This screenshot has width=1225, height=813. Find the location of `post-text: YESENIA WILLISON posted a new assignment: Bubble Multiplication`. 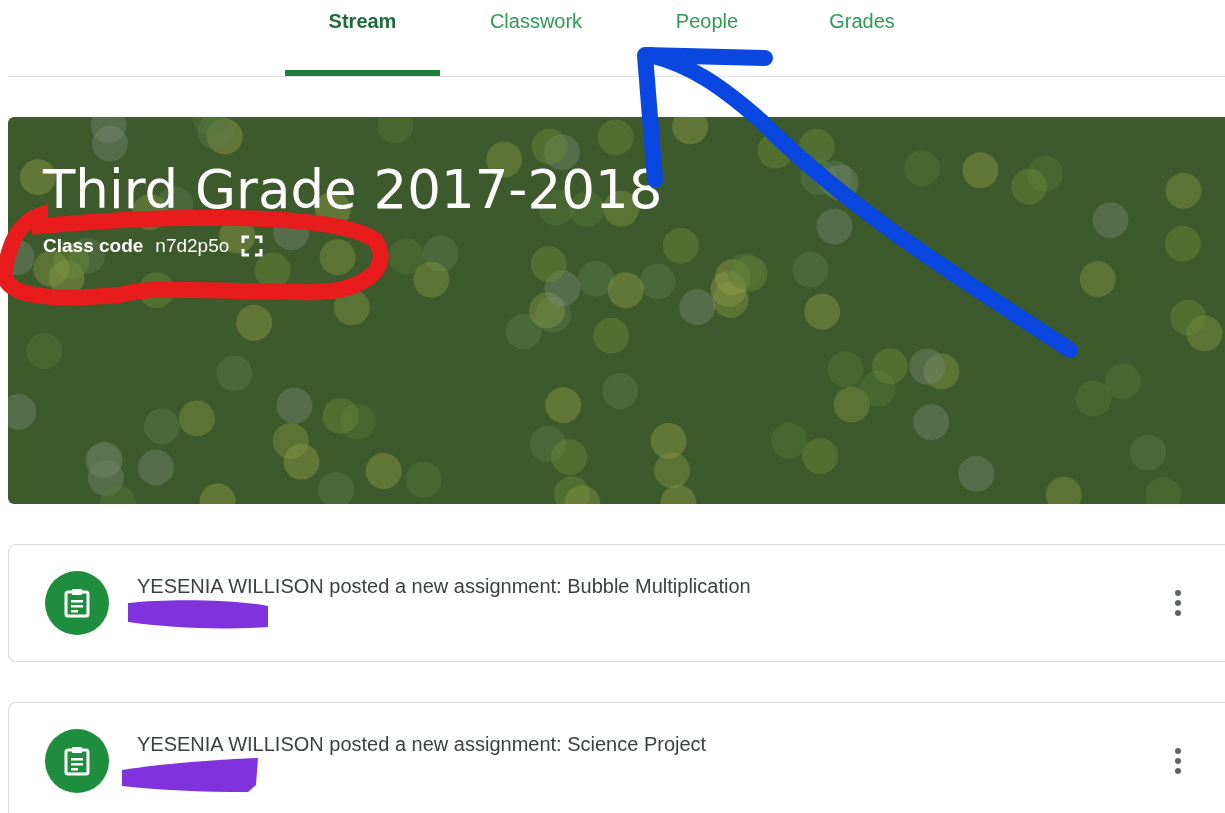

post-text: YESENIA WILLISON posted a new assignment: Bubble Multiplication is located at coordinates (444, 586).